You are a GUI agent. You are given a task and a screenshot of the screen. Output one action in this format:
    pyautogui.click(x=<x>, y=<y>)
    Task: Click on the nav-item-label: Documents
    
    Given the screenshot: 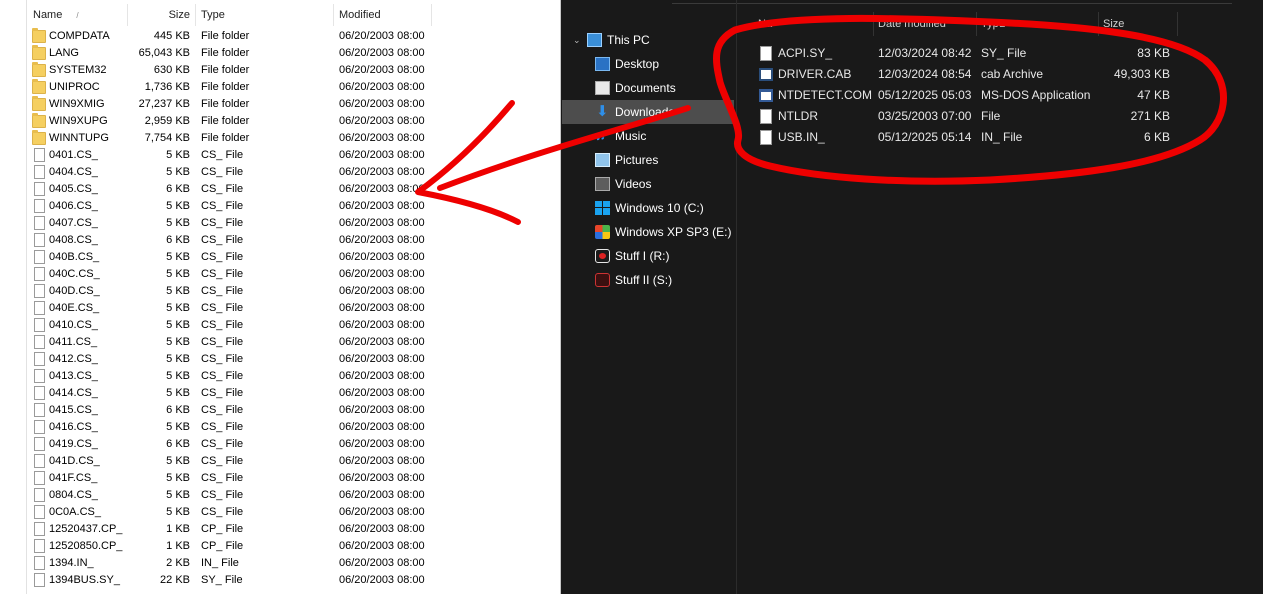 What is the action you would take?
    pyautogui.click(x=645, y=88)
    